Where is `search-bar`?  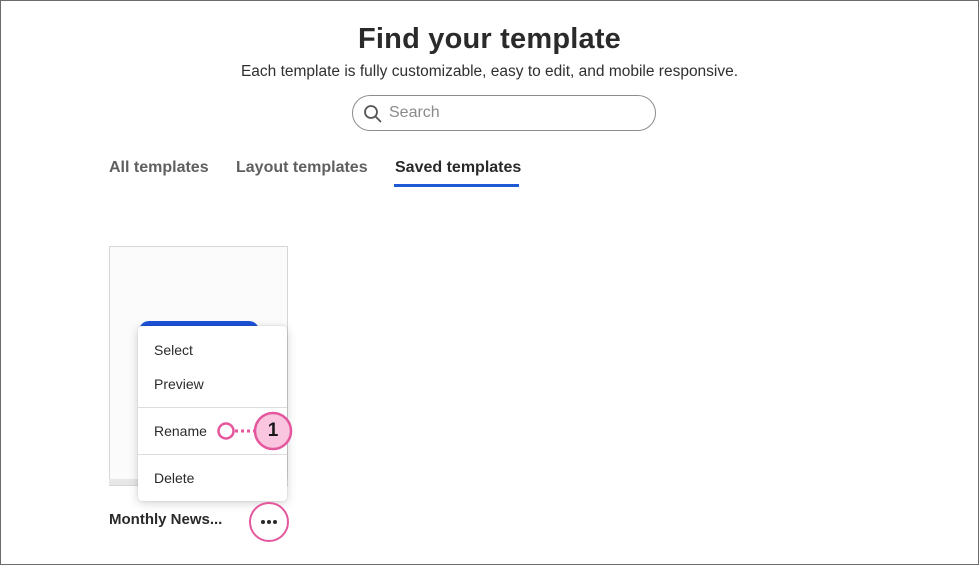
search-bar is located at coordinates (504, 113).